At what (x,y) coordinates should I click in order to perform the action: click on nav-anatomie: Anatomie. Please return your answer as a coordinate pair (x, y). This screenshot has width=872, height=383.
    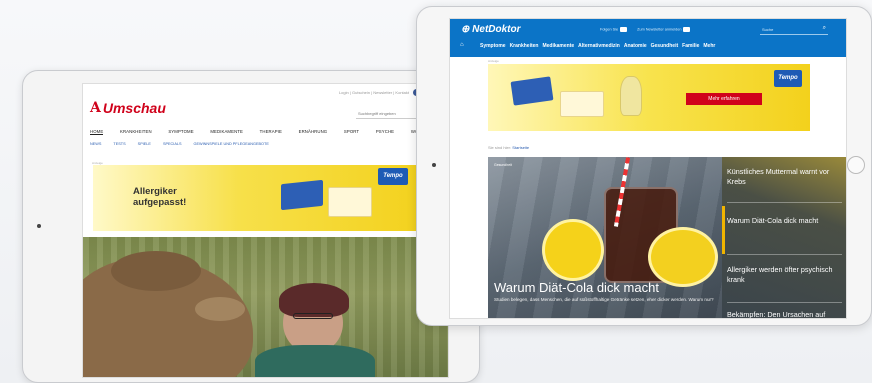
    Looking at the image, I should click on (635, 46).